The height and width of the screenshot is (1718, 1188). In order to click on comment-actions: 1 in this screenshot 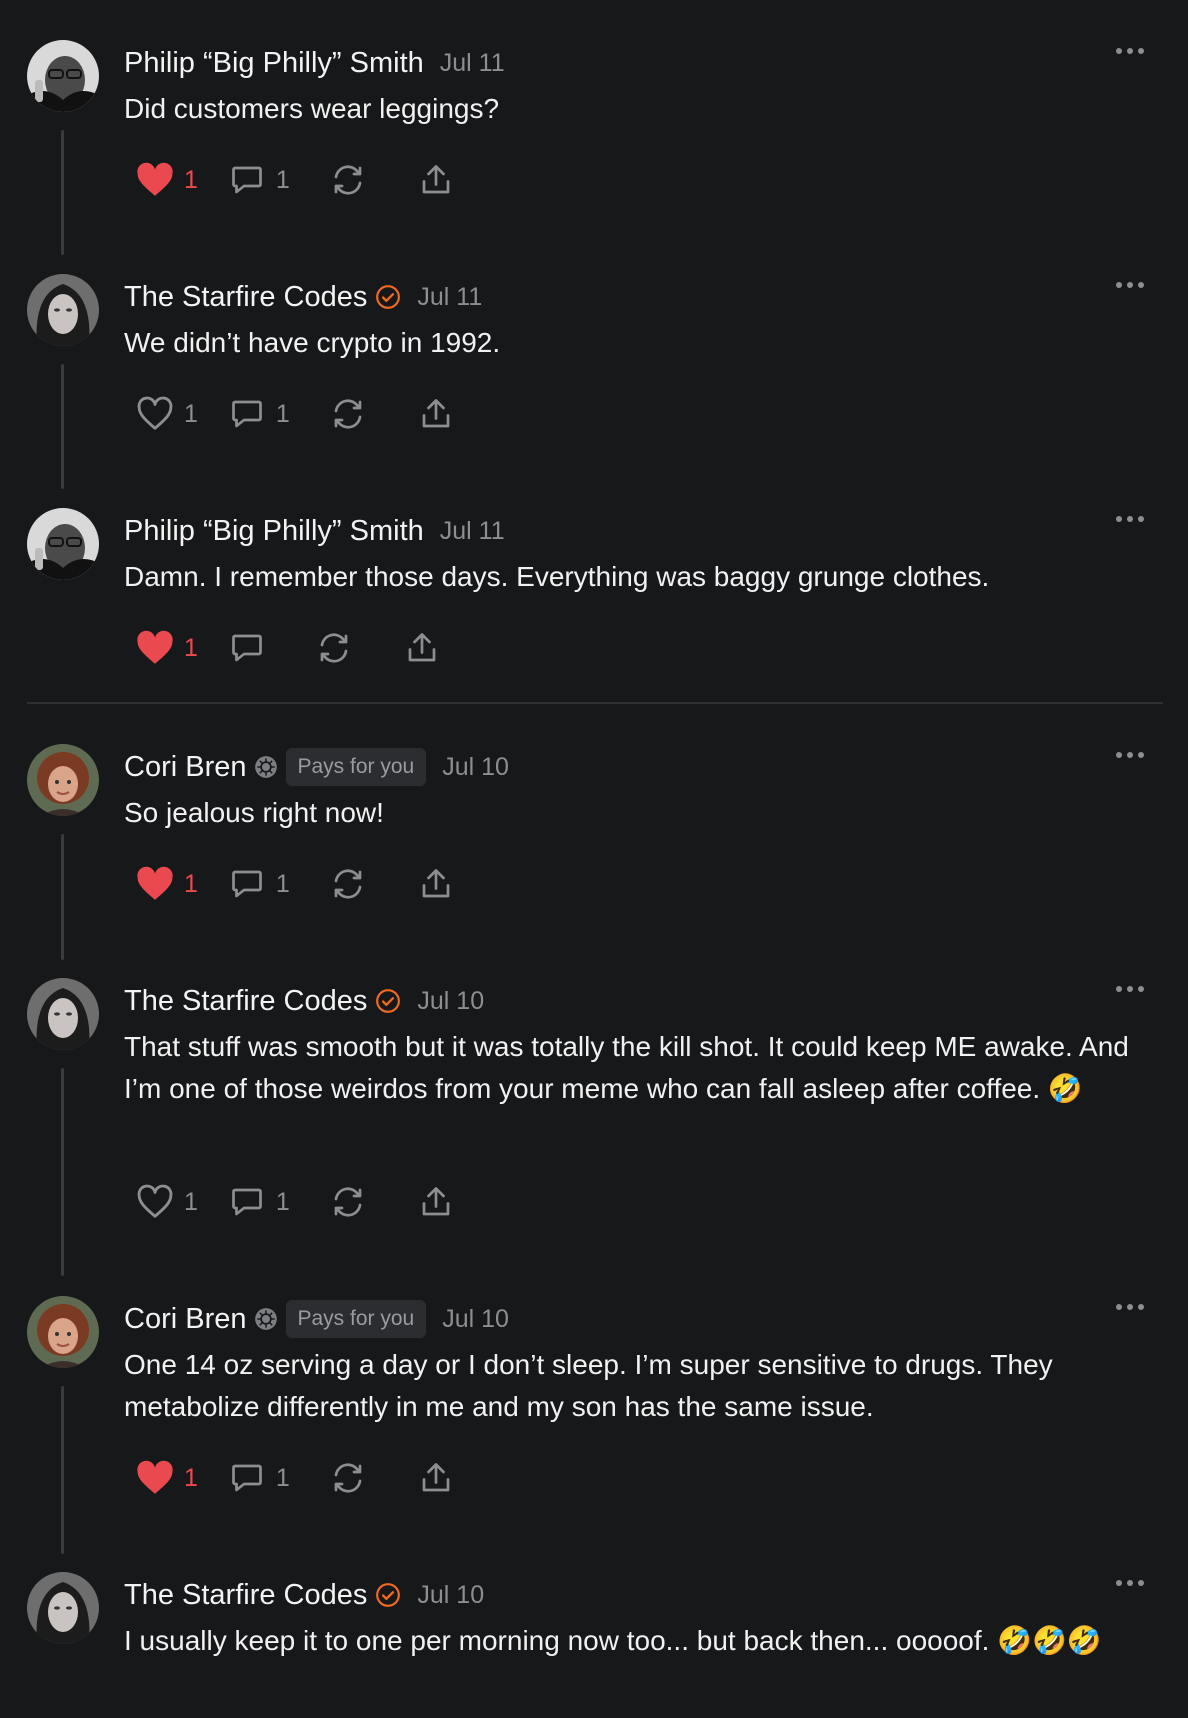, I will do `click(288, 648)`.